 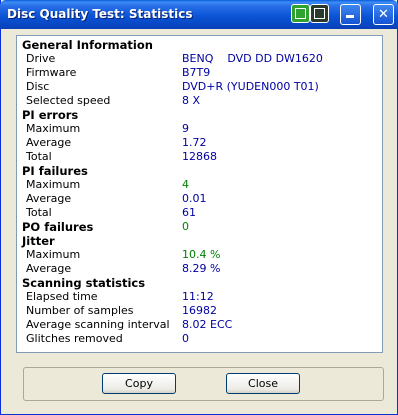 I want to click on pi-failures-avg-value: 0.01, so click(x=194, y=198).